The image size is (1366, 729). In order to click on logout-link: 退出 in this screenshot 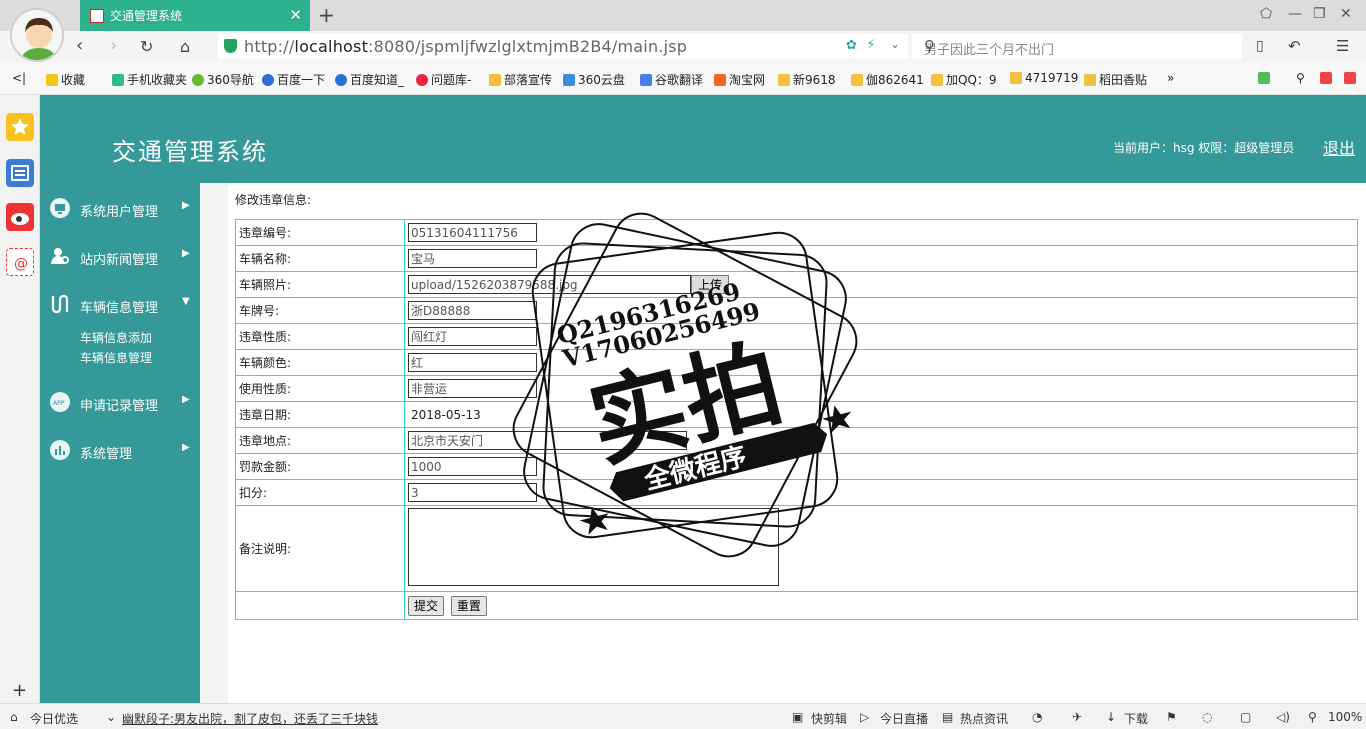, I will do `click(1339, 147)`.